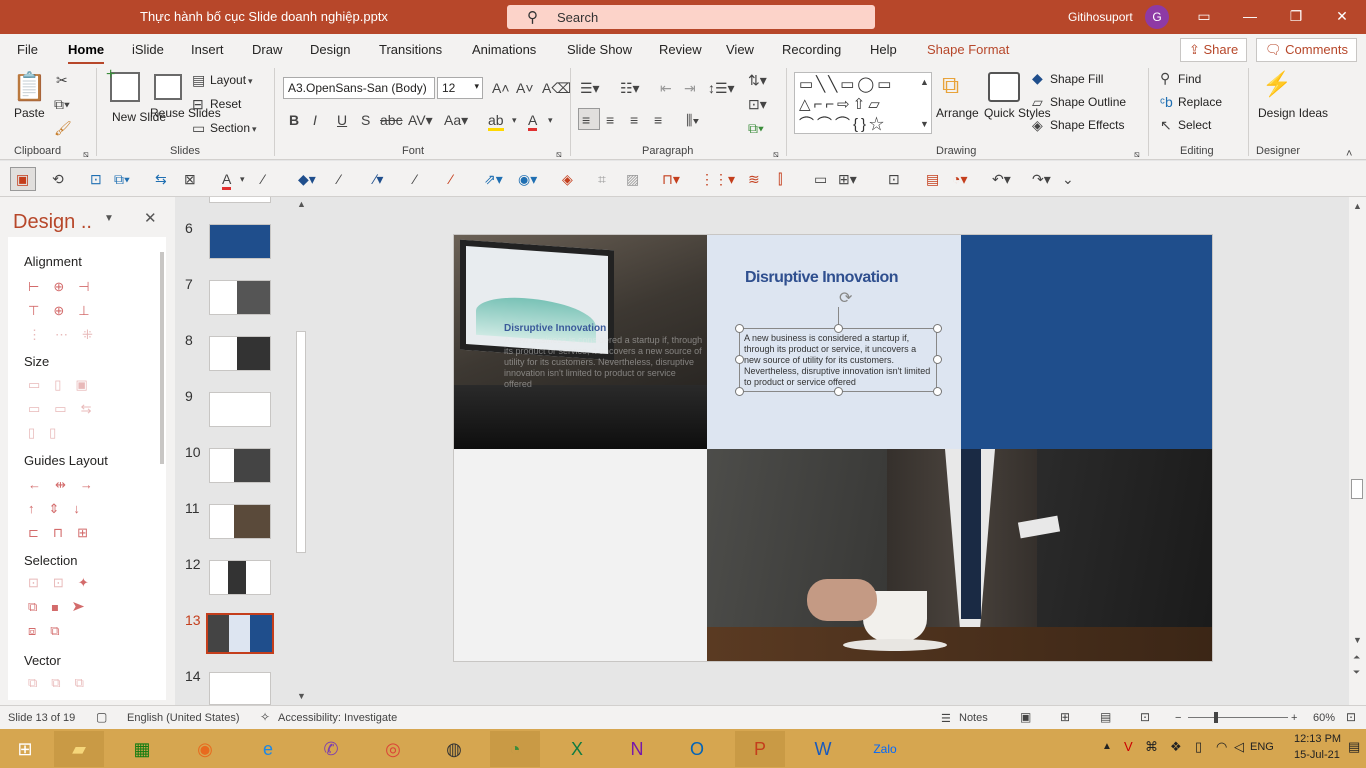 This screenshot has height=768, width=1366. Describe the element at coordinates (67, 484) in the screenshot. I see `guide-center-h-icon: ⇹` at that location.